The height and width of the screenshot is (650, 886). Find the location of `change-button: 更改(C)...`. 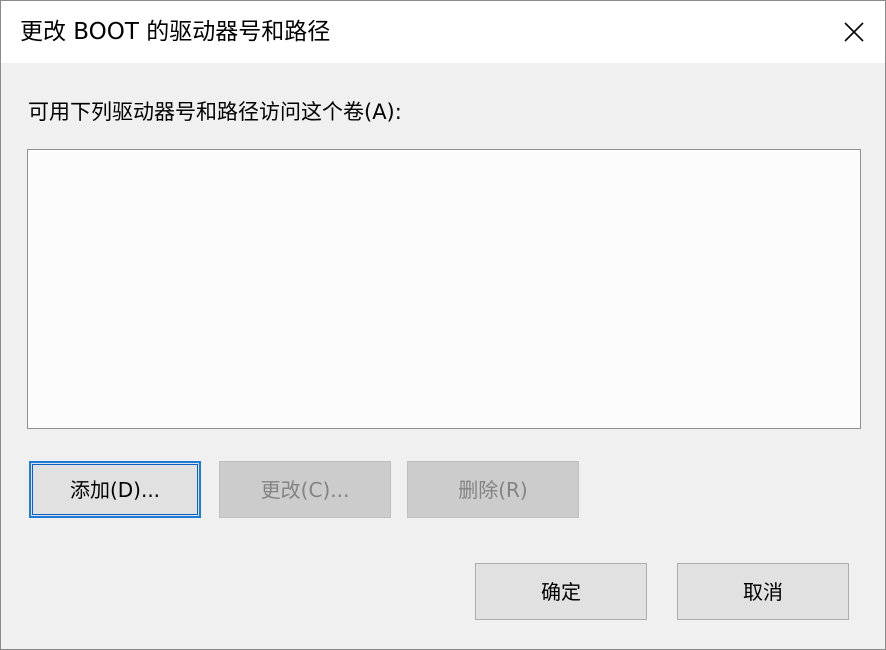

change-button: 更改(C)... is located at coordinates (305, 489).